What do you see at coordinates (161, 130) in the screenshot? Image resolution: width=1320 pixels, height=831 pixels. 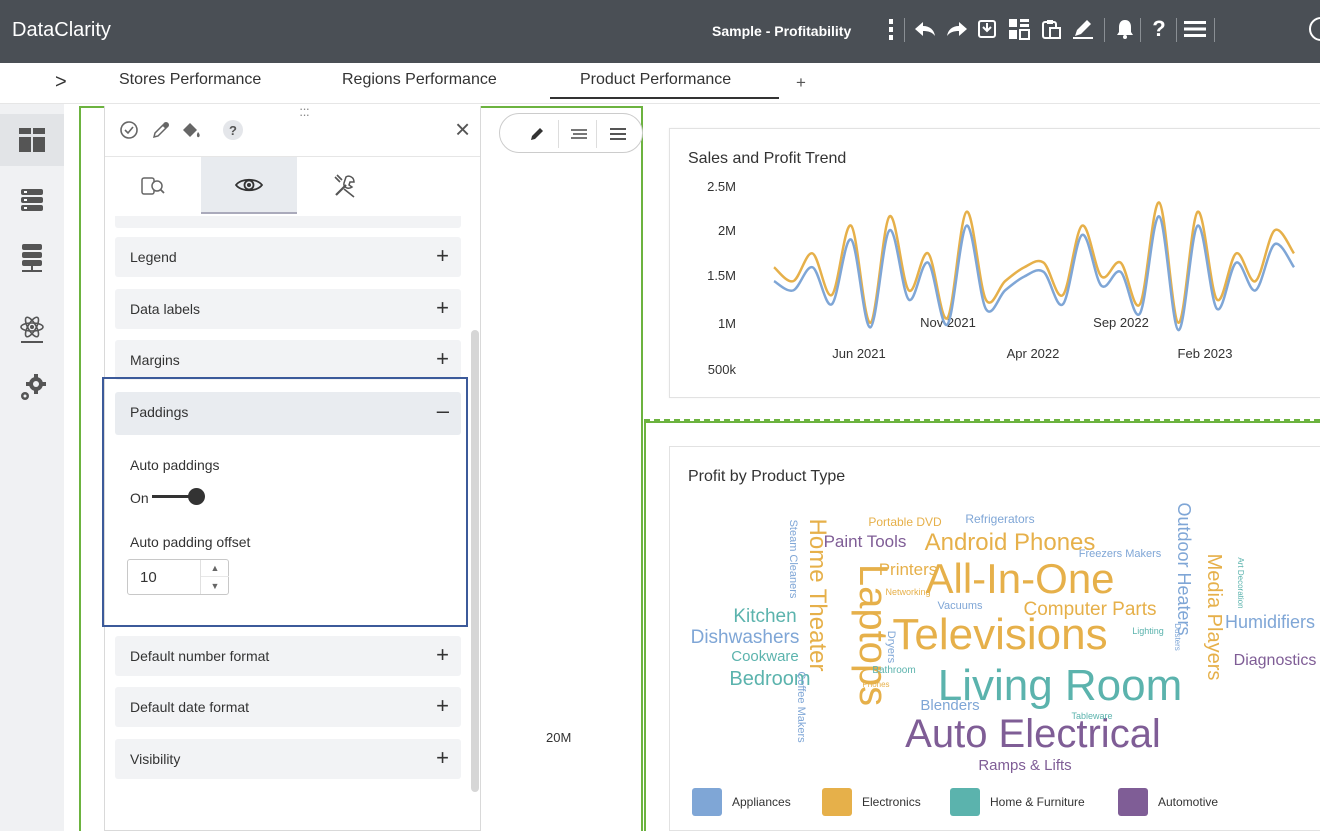 I see `eyedropper-icon` at bounding box center [161, 130].